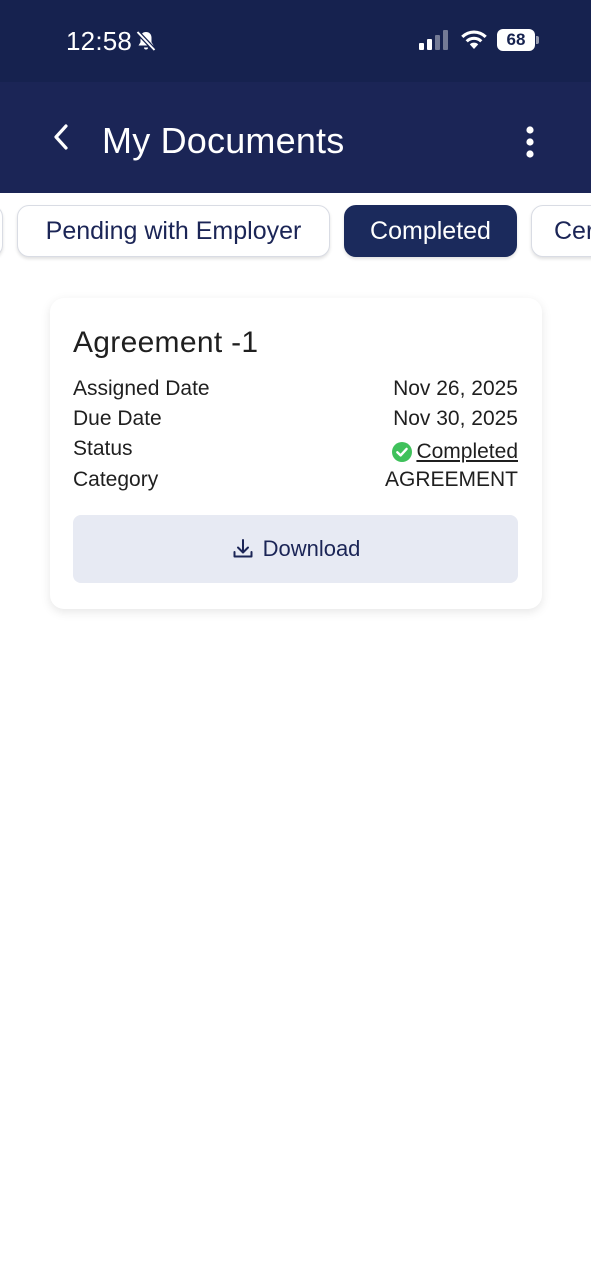 The image size is (591, 1280). Describe the element at coordinates (455, 418) in the screenshot. I see `due-date-value: Nov 30, 2025` at that location.